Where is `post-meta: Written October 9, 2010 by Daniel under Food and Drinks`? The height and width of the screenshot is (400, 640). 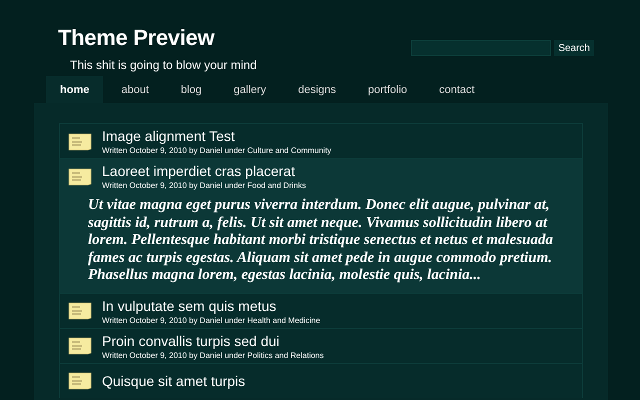
post-meta: Written October 9, 2010 by Daniel under Food and Drinks is located at coordinates (204, 185).